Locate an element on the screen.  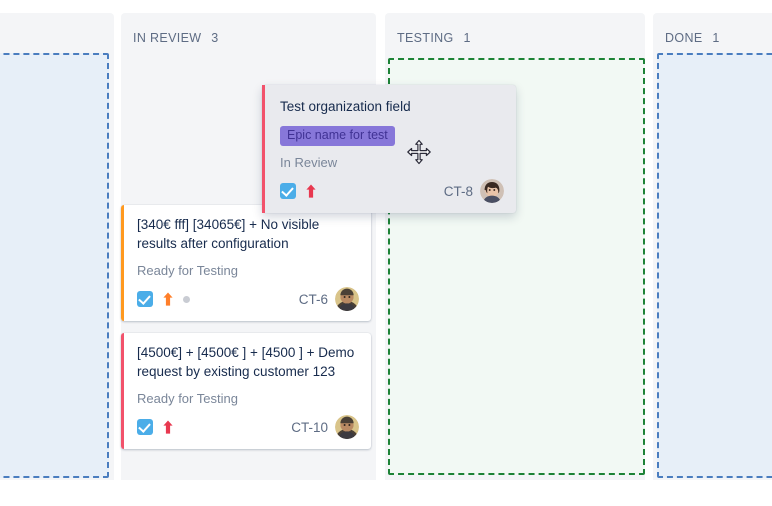
card-key: CT-10 is located at coordinates (309, 427).